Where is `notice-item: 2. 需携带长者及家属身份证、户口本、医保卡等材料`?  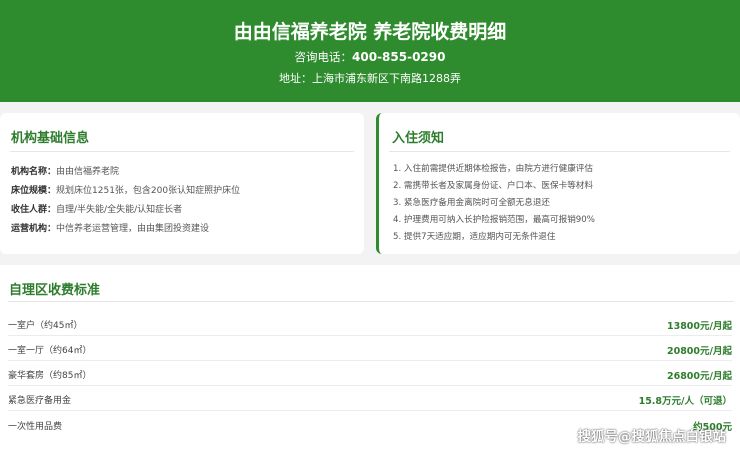
notice-item: 2. 需携带长者及家属身份证、户口本、医保卡等材料 is located at coordinates (493, 186).